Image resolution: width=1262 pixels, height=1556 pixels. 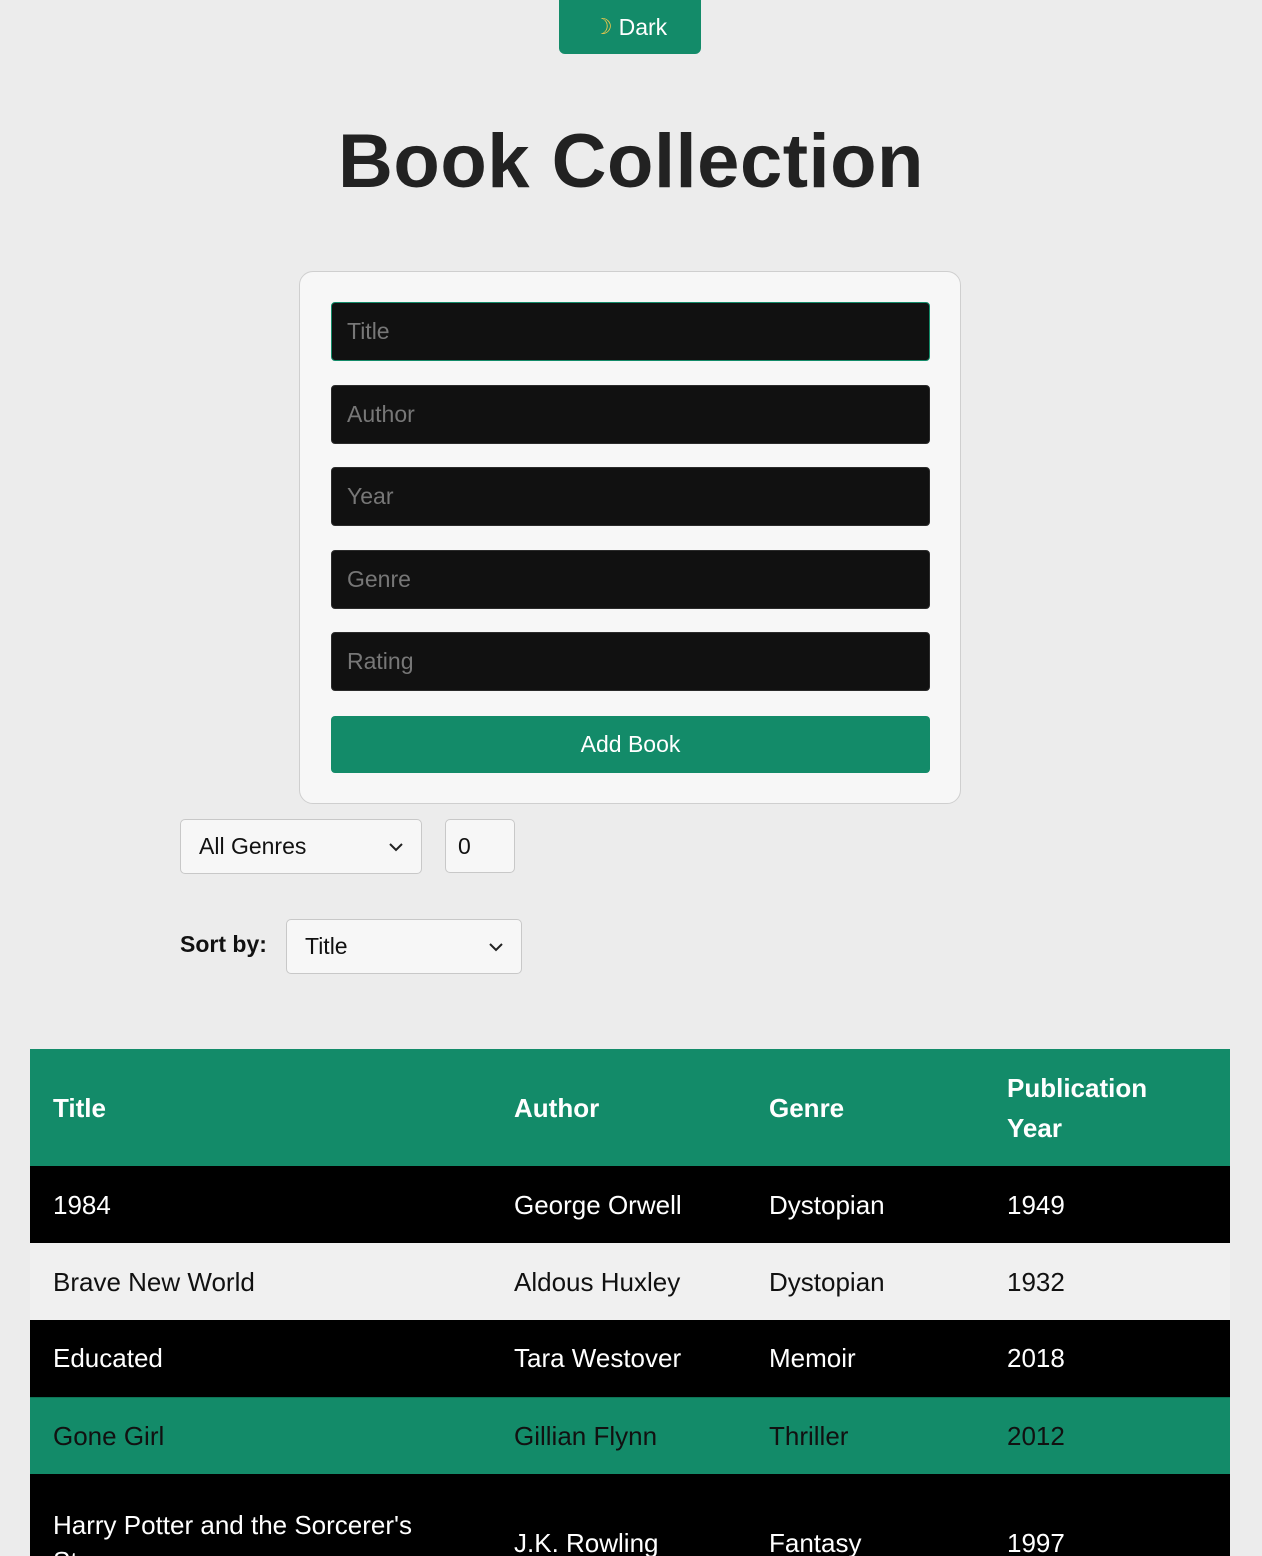 What do you see at coordinates (865, 1358) in the screenshot?
I see `cell-genre: Memoir` at bounding box center [865, 1358].